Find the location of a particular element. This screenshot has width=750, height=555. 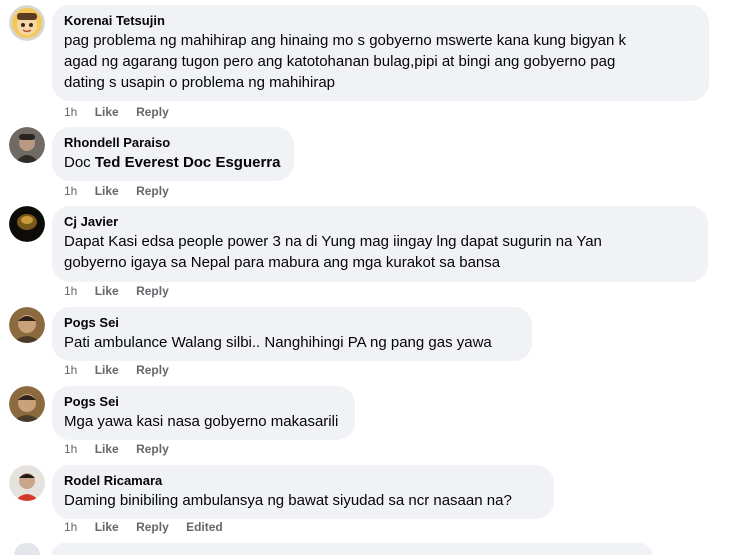

comment-actions: 1h Like Reply Edited is located at coordinates (150, 527).